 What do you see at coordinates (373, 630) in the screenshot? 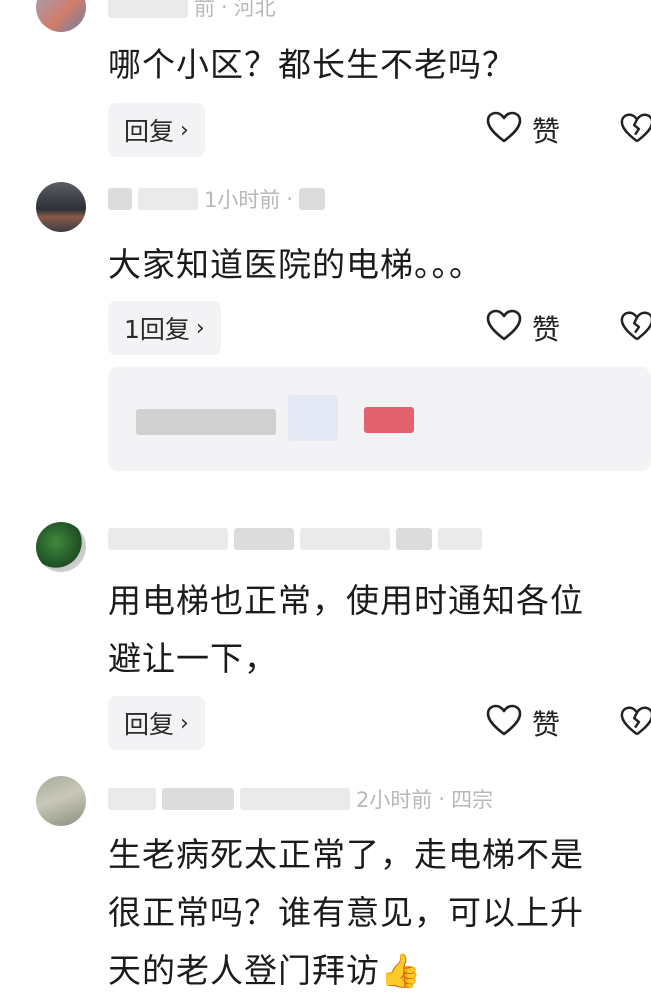
I see `comment-text: 用电梯也正常，使用时通知各位 避让一下，` at bounding box center [373, 630].